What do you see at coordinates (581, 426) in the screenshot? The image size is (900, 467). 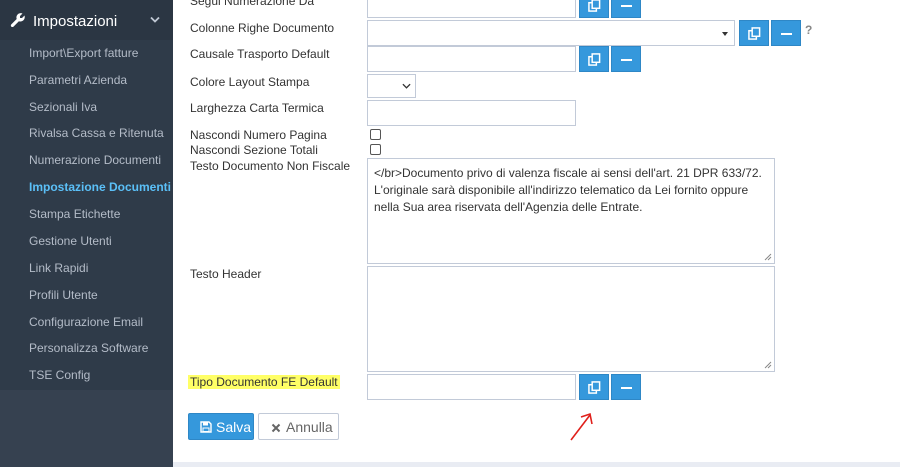 I see `annotation-arrow-icon` at bounding box center [581, 426].